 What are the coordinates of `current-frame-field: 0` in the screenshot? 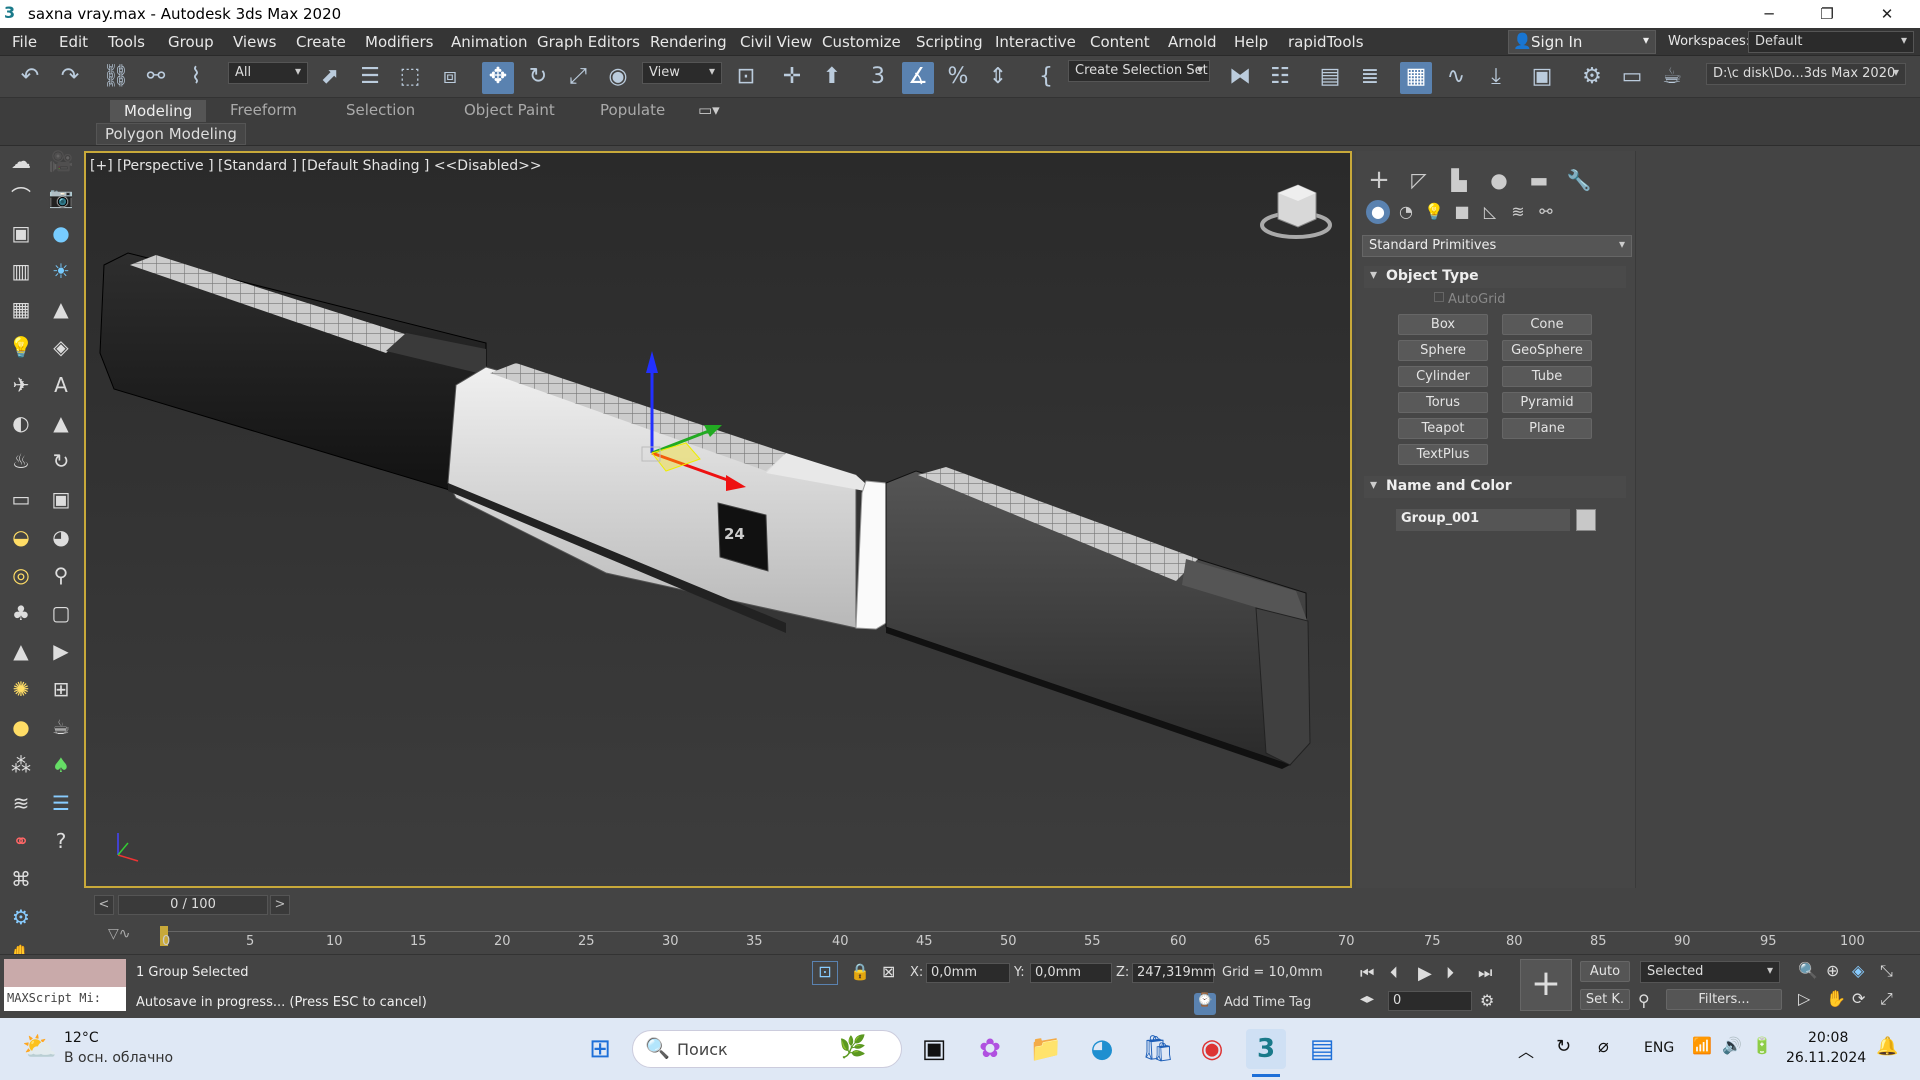 It's located at (1430, 1001).